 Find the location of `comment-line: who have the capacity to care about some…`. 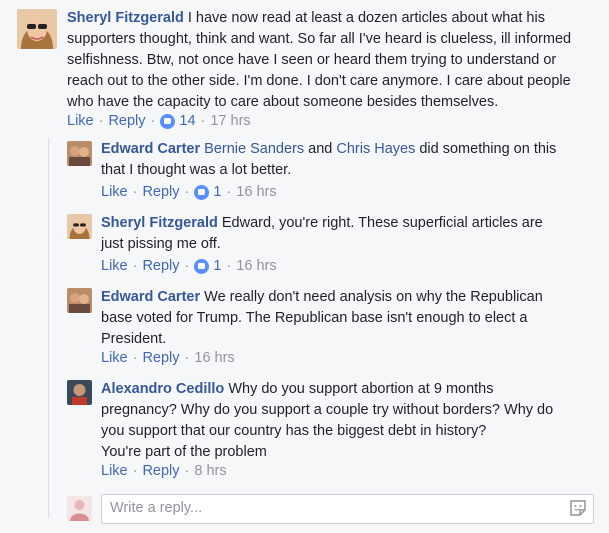

comment-line: who have the capacity to care about some… is located at coordinates (283, 102).